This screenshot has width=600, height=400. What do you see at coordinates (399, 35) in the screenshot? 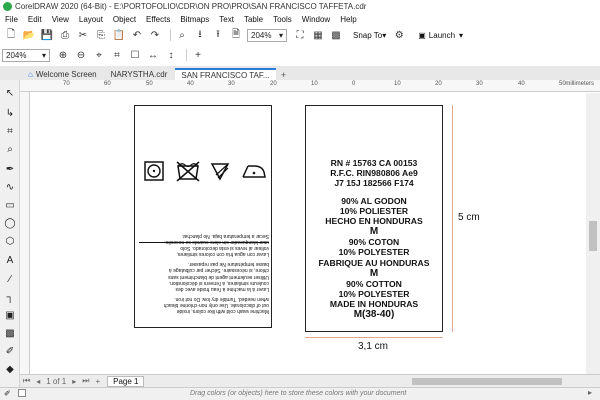
I see `options-gear-icon: ⚙` at bounding box center [399, 35].